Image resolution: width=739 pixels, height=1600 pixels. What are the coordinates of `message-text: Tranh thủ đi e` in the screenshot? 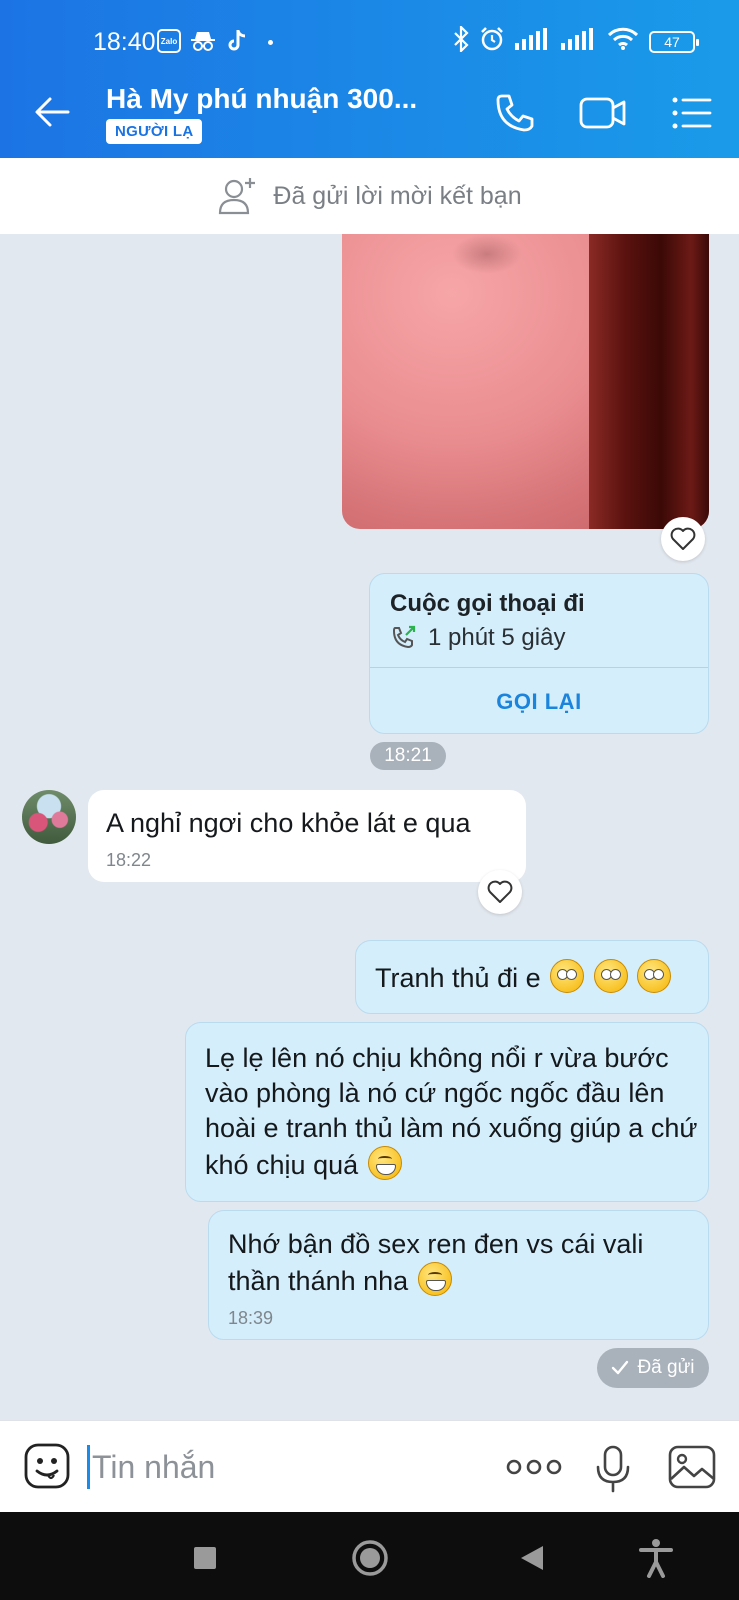 It's located at (458, 978).